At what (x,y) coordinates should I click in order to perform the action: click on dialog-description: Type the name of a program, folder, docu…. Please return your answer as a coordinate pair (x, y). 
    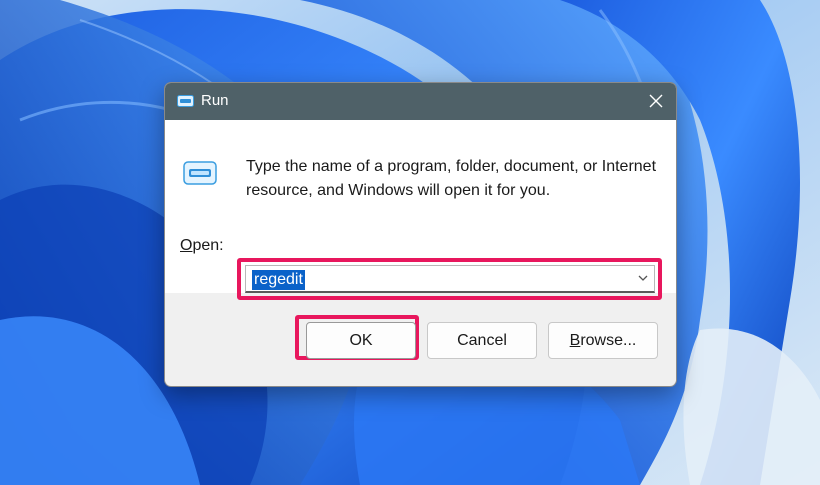
    Looking at the image, I should click on (451, 178).